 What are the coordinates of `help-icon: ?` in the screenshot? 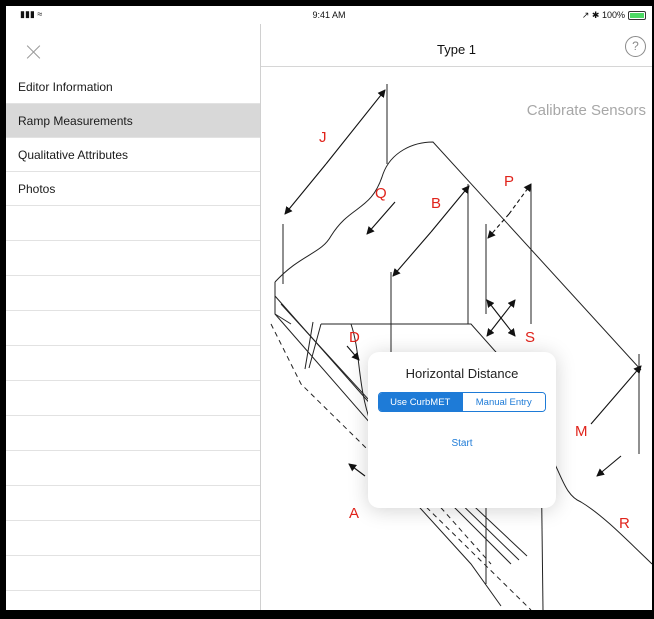 It's located at (635, 46).